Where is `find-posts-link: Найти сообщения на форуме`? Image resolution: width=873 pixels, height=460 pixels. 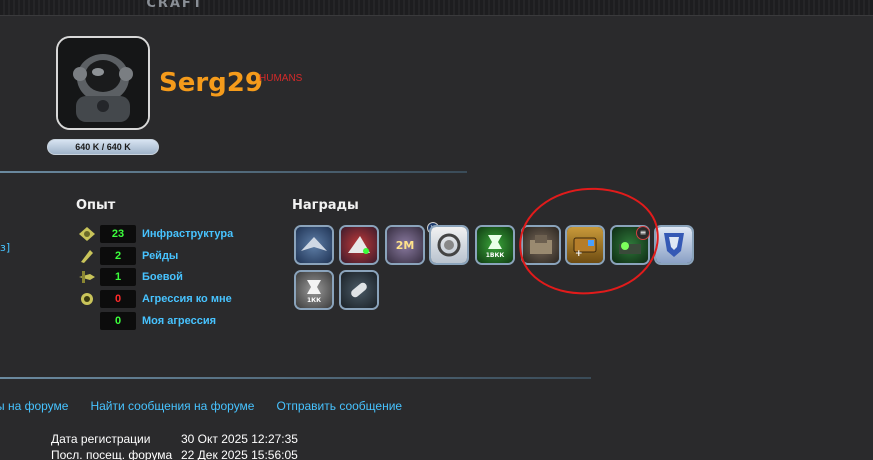
find-posts-link: Найти сообщения на форуме is located at coordinates (172, 406).